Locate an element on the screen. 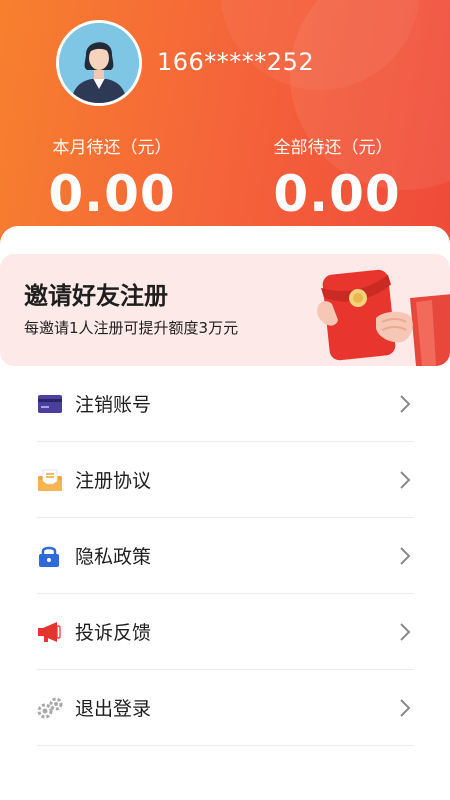  menu-item-registration-agreement: 注册协议 is located at coordinates (225, 480).